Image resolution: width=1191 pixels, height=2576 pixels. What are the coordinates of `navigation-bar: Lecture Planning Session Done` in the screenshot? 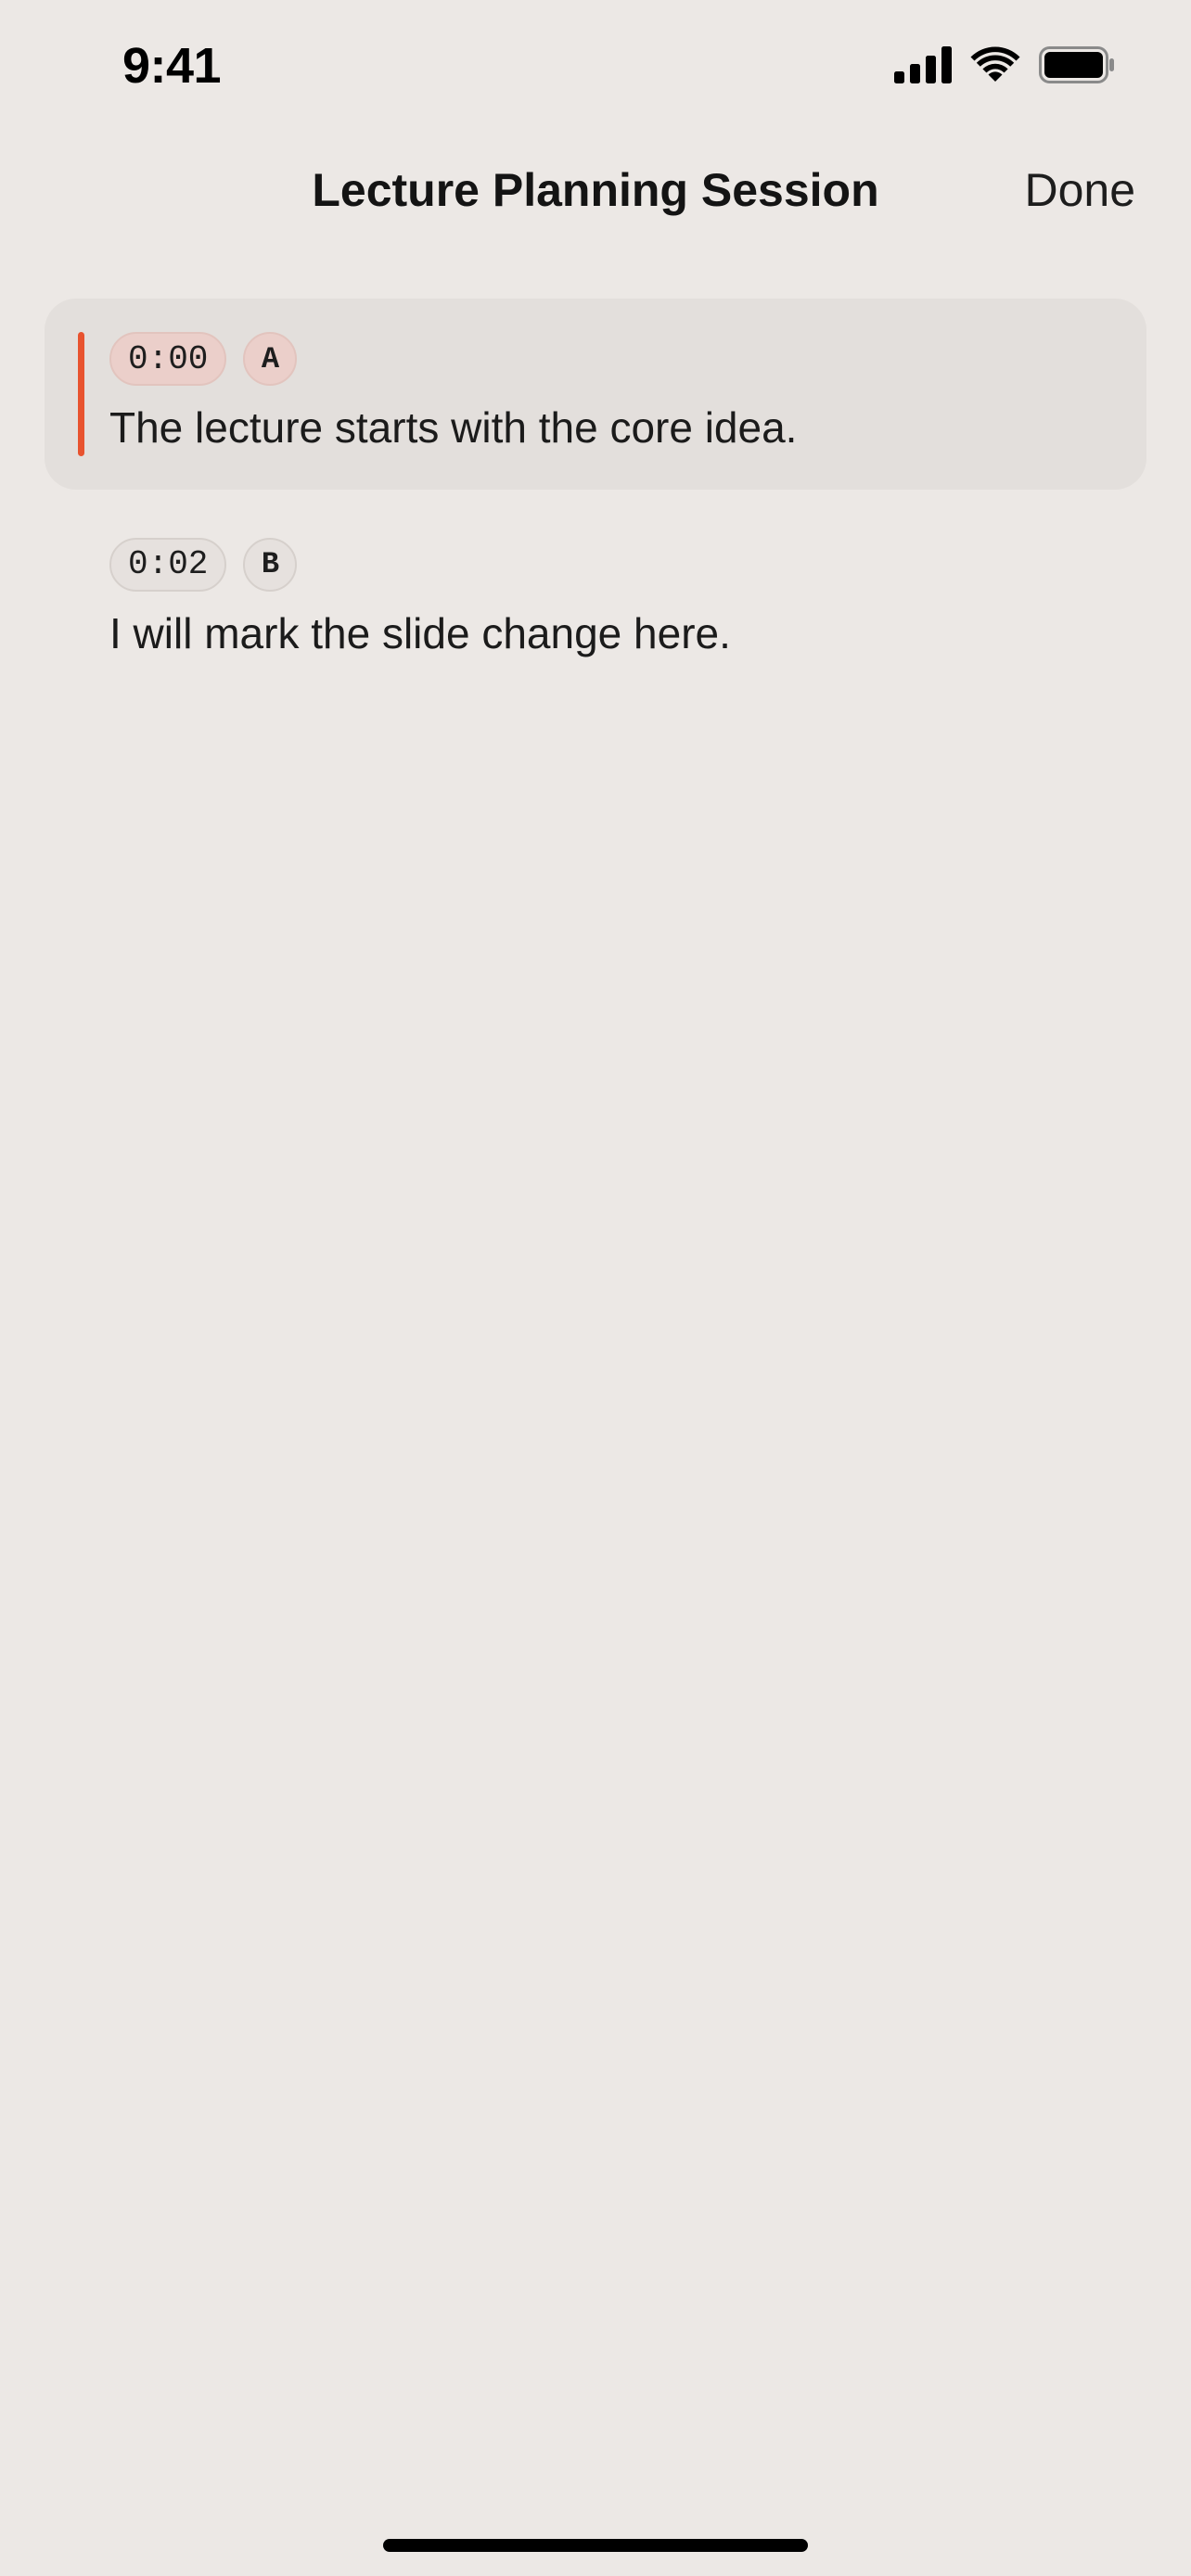 It's located at (595, 194).